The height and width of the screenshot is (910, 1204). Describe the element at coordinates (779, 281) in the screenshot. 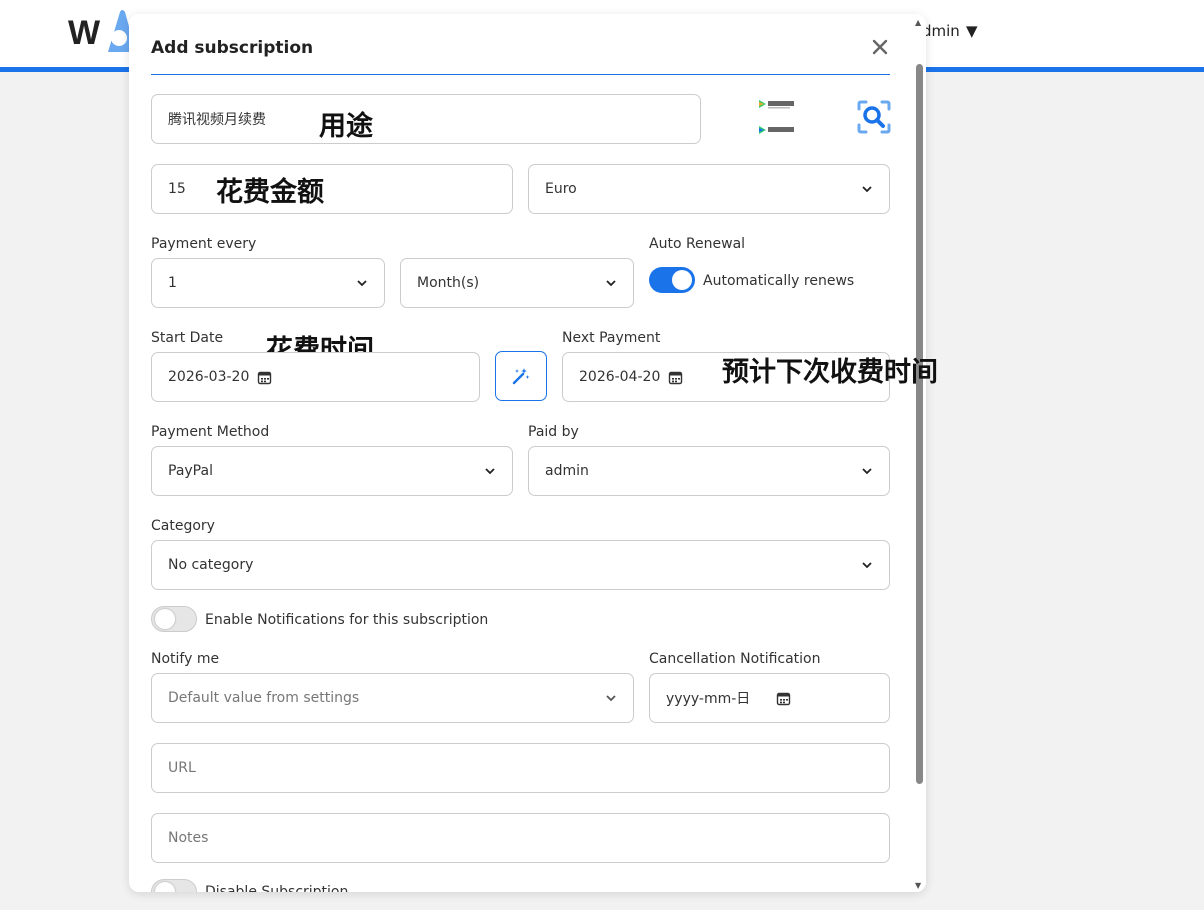

I see `auto-renew-text: Automatically renews` at that location.